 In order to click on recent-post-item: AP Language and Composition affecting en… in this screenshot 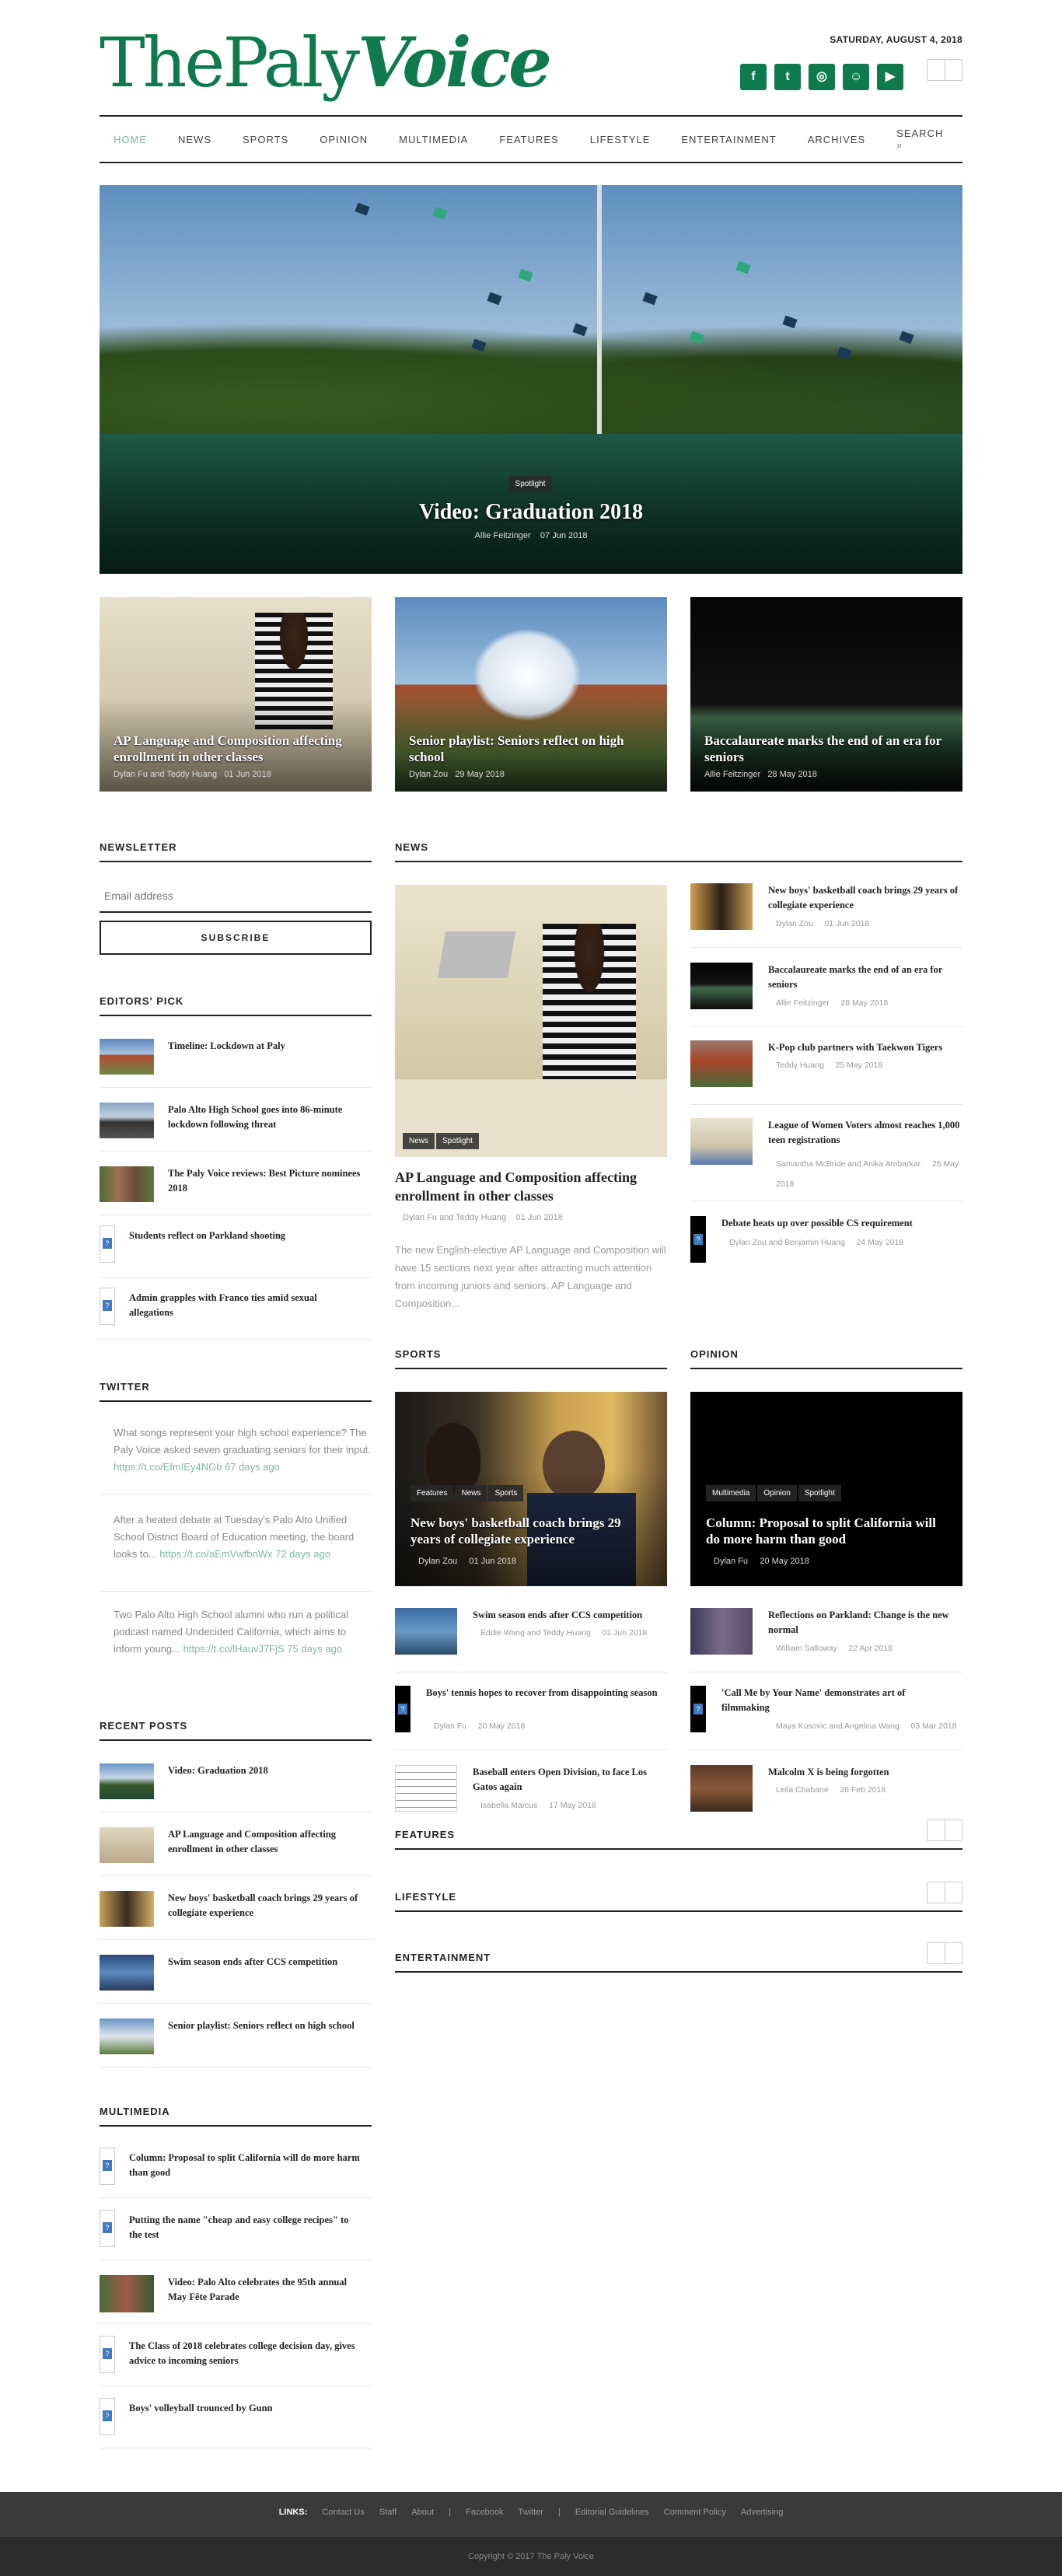, I will do `click(265, 1842)`.